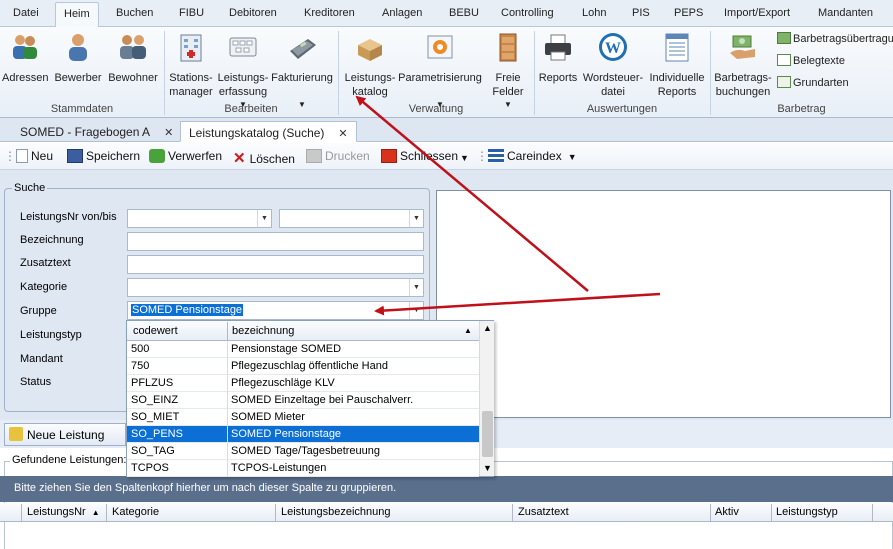 Image resolution: width=893 pixels, height=549 pixels. Describe the element at coordinates (813, 82) in the screenshot. I see `grundarten-button: Grundarten` at that location.